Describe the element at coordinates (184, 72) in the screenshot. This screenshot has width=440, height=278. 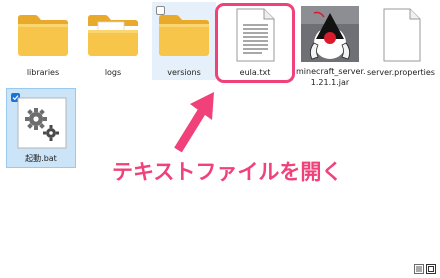
I see `file-name-label: versions` at that location.